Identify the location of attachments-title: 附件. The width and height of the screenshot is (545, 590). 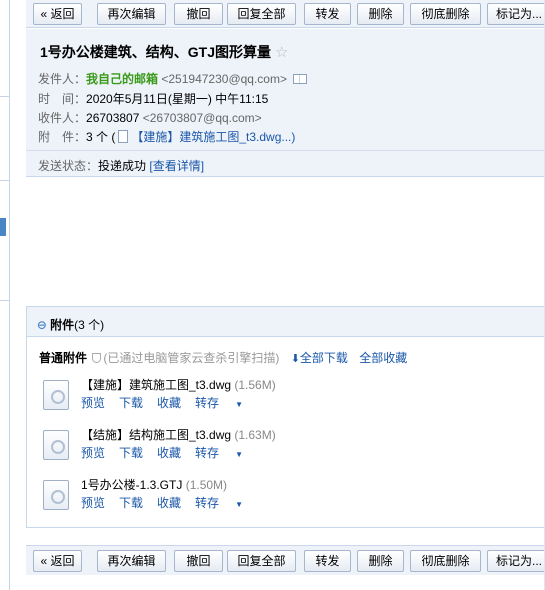
(62, 325).